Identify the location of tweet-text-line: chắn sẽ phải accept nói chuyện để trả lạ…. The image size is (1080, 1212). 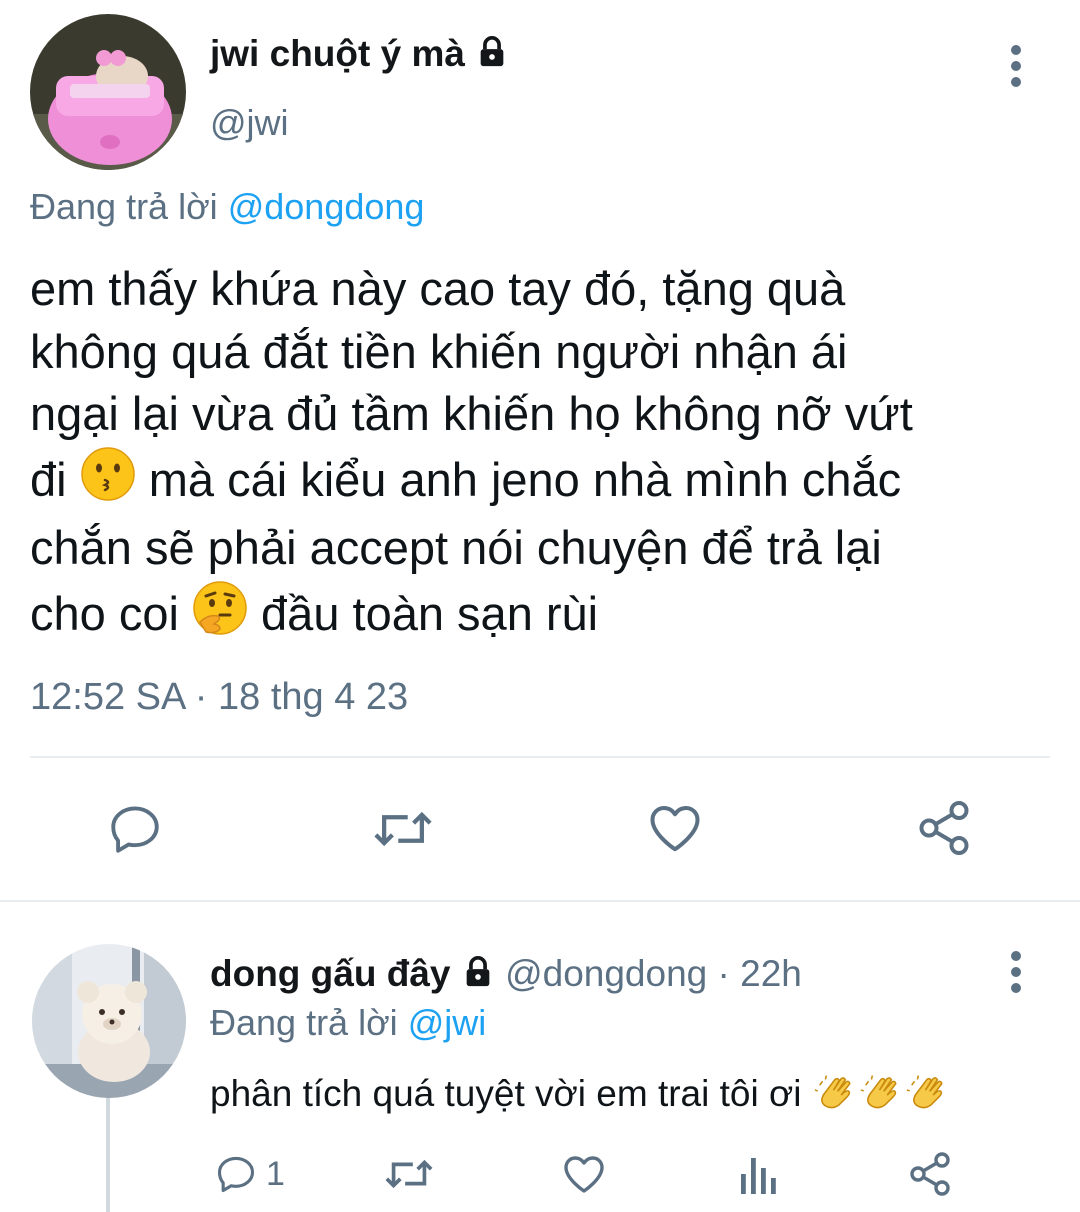
(456, 547).